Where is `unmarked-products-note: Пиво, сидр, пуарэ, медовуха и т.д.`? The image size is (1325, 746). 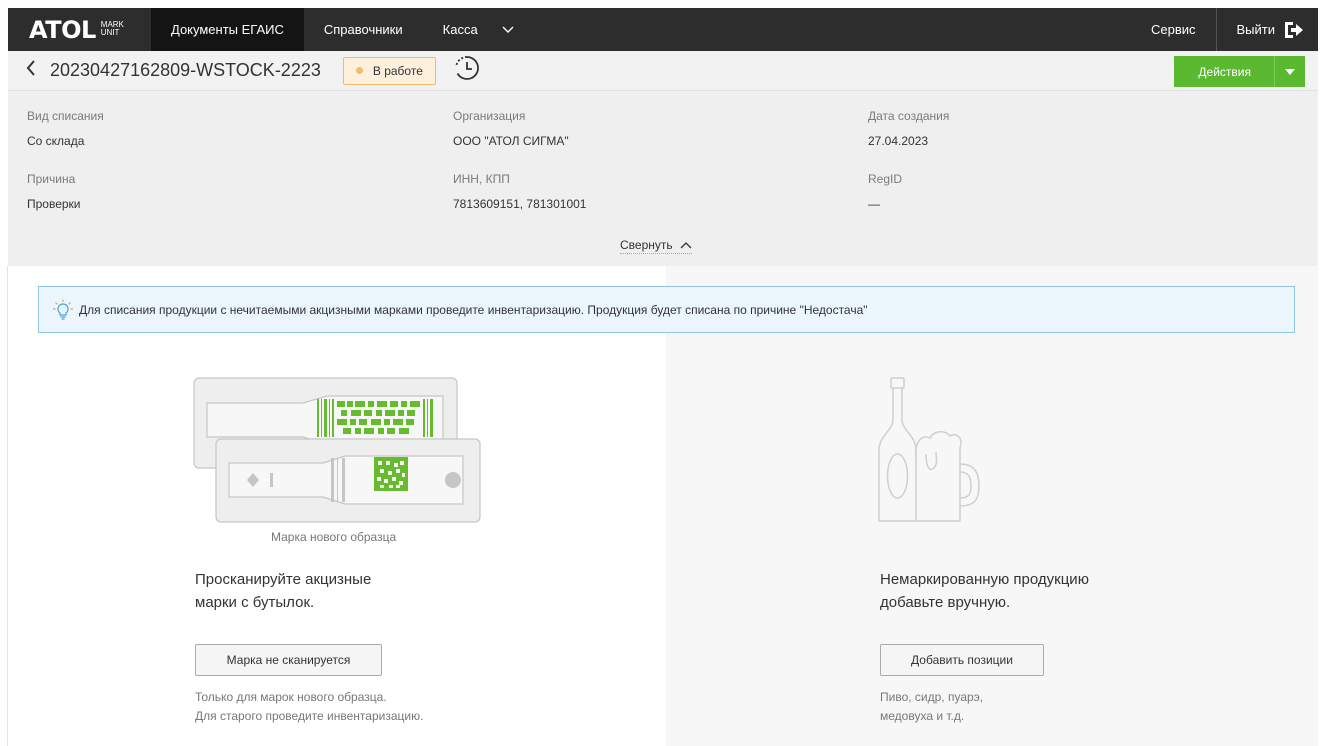 unmarked-products-note: Пиво, сидр, пуарэ, медовуха и т.д. is located at coordinates (932, 706).